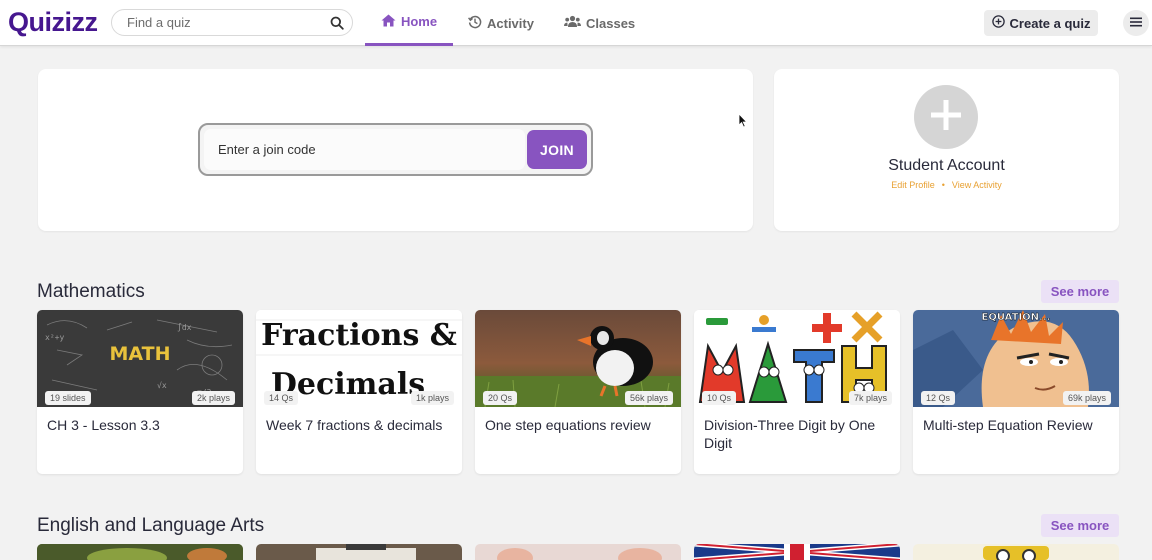 The width and height of the screenshot is (1152, 560). I want to click on plays-badge: 69k plays, so click(1086, 398).